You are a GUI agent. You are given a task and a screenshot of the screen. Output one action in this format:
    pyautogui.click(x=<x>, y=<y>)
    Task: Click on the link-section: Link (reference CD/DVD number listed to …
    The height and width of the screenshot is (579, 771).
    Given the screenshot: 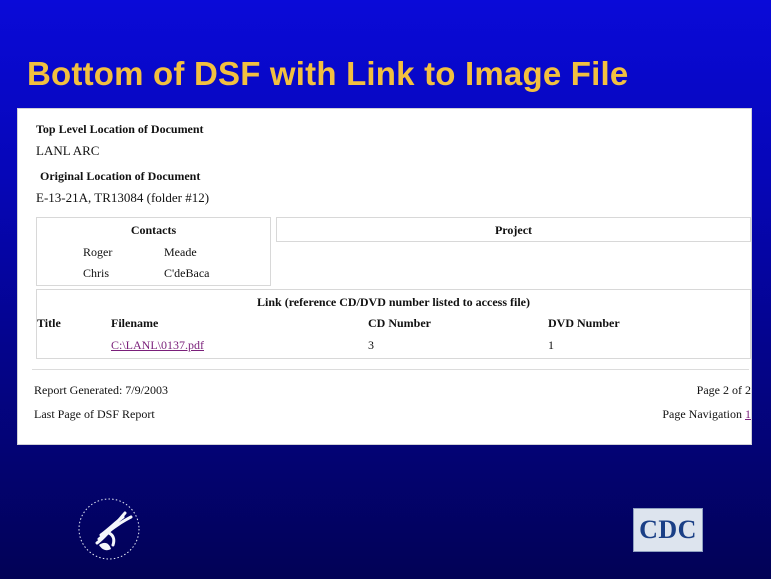 What is the action you would take?
    pyautogui.click(x=393, y=324)
    